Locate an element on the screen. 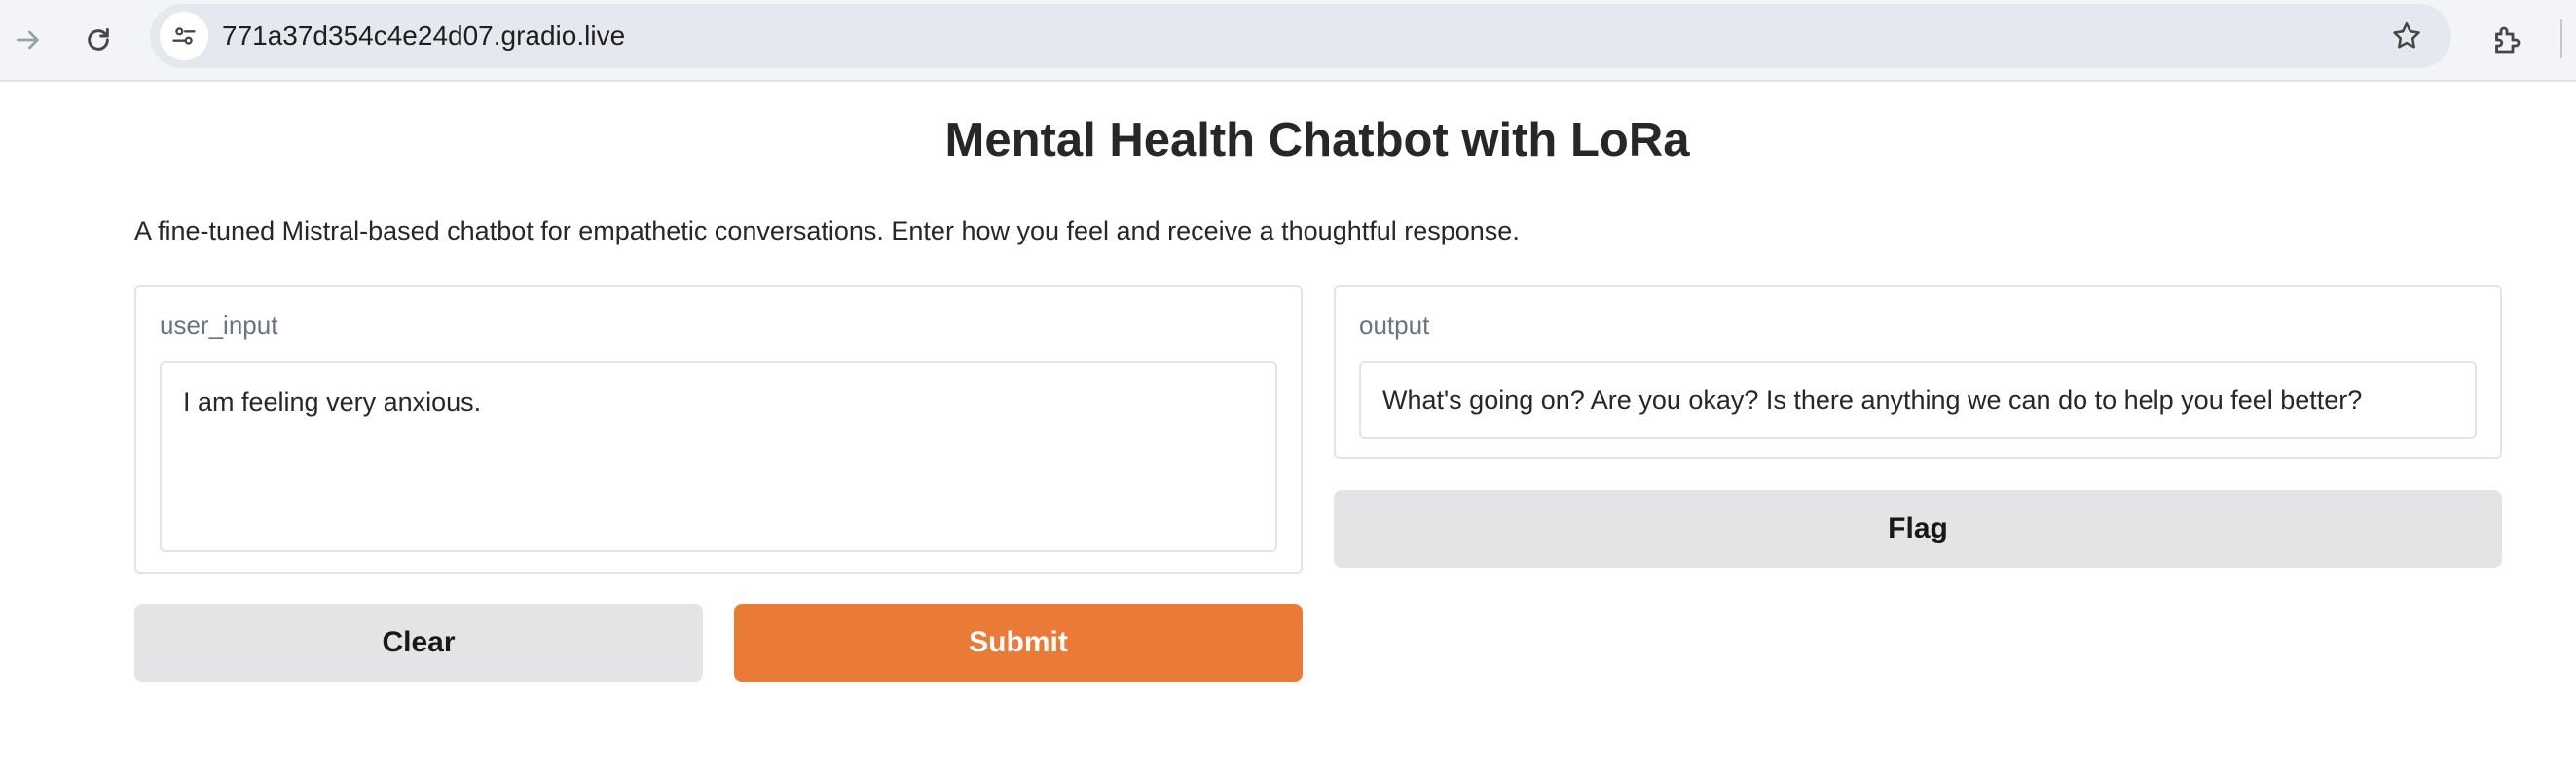 The image size is (2576, 779). toolbar-divider is located at coordinates (2561, 38).